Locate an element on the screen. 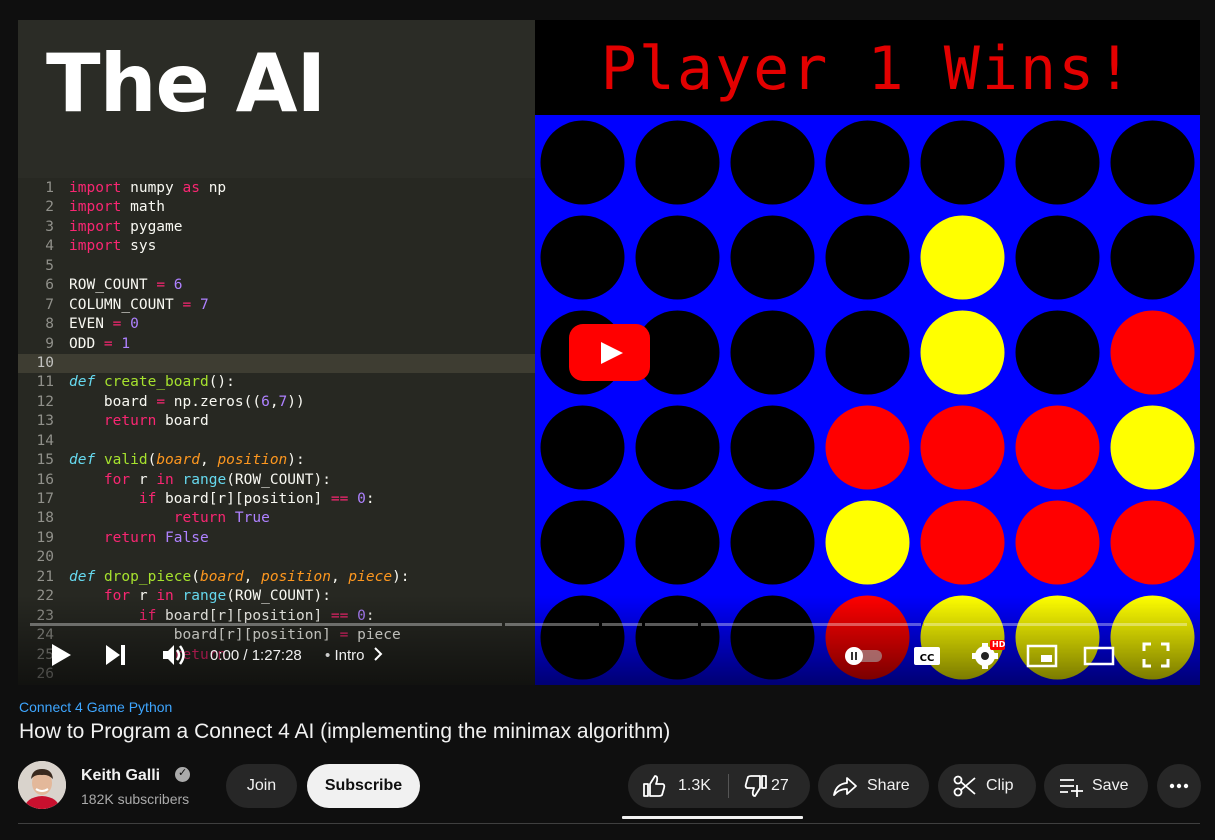 The image size is (1215, 840). code-line: 5 is located at coordinates (276, 266).